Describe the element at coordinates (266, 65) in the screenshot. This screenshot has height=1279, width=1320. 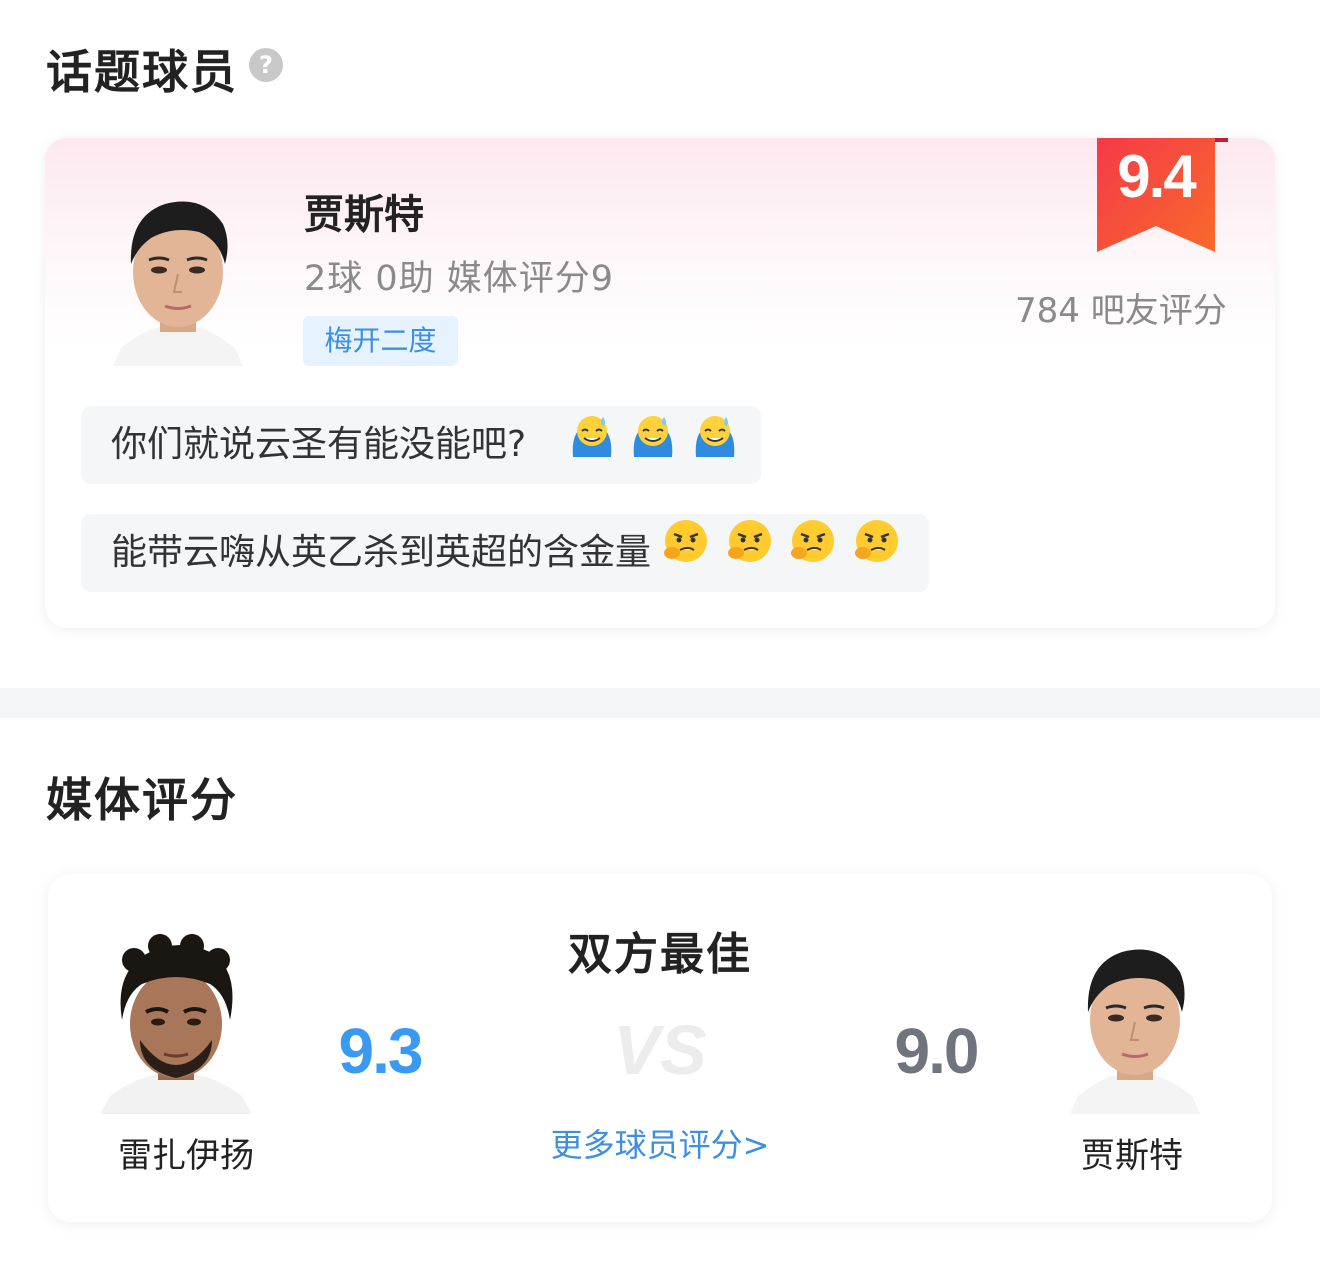
I see `question-circle-icon: ?` at that location.